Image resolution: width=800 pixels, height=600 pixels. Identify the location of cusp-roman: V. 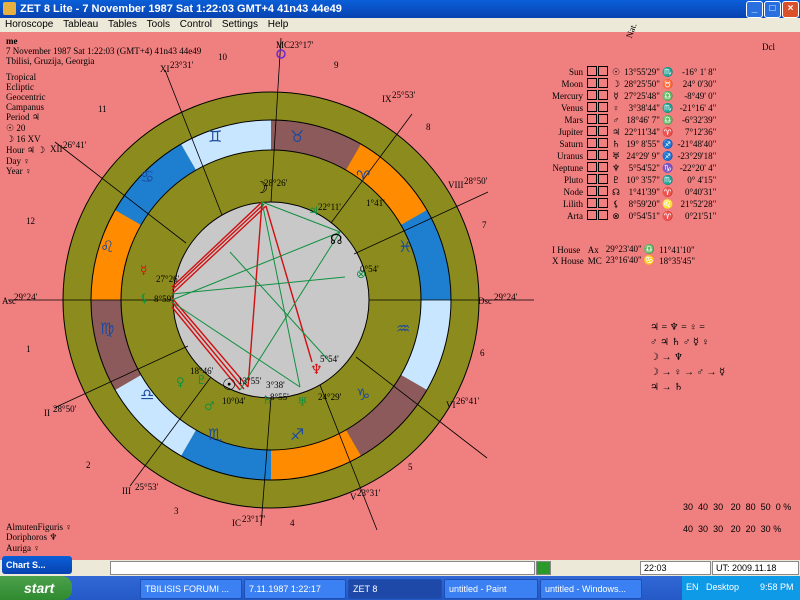
(353, 497).